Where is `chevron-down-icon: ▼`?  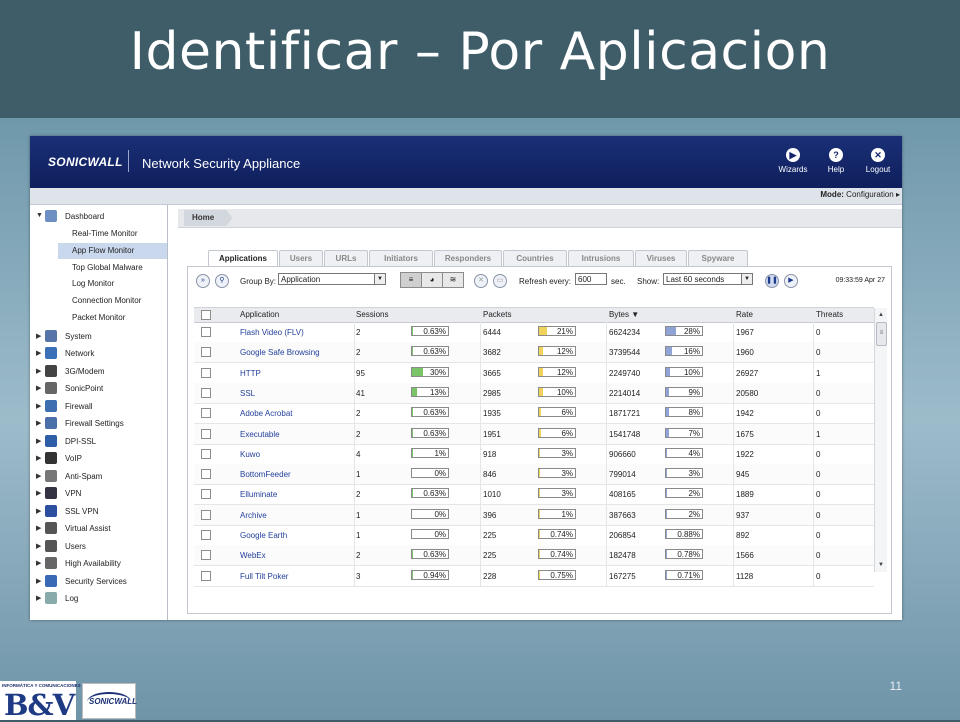
chevron-down-icon: ▼ is located at coordinates (379, 279).